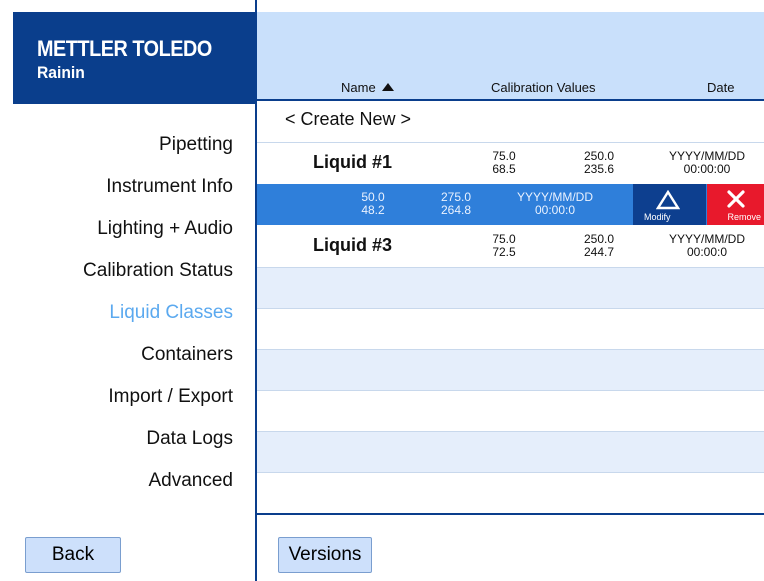 The image size is (764, 581). I want to click on create-new-label: < Create New >, so click(348, 119).